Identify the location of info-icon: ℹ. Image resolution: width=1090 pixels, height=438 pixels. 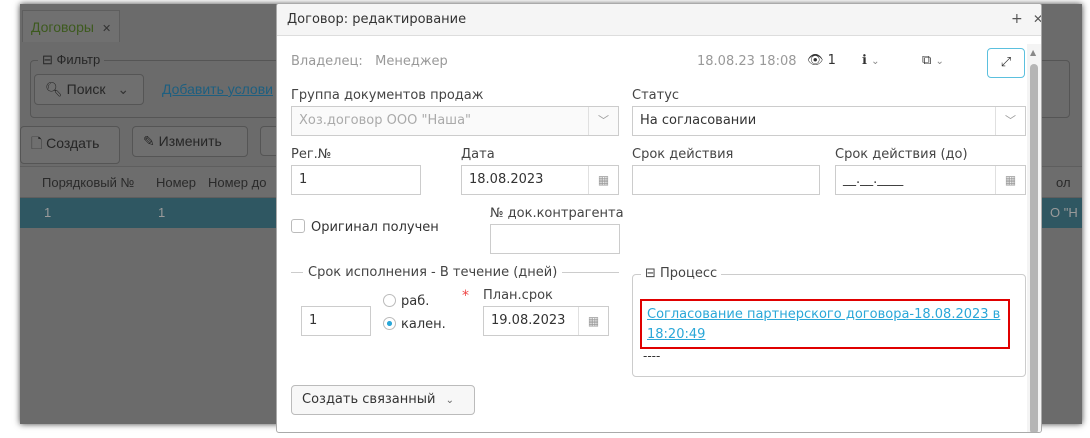
(864, 60).